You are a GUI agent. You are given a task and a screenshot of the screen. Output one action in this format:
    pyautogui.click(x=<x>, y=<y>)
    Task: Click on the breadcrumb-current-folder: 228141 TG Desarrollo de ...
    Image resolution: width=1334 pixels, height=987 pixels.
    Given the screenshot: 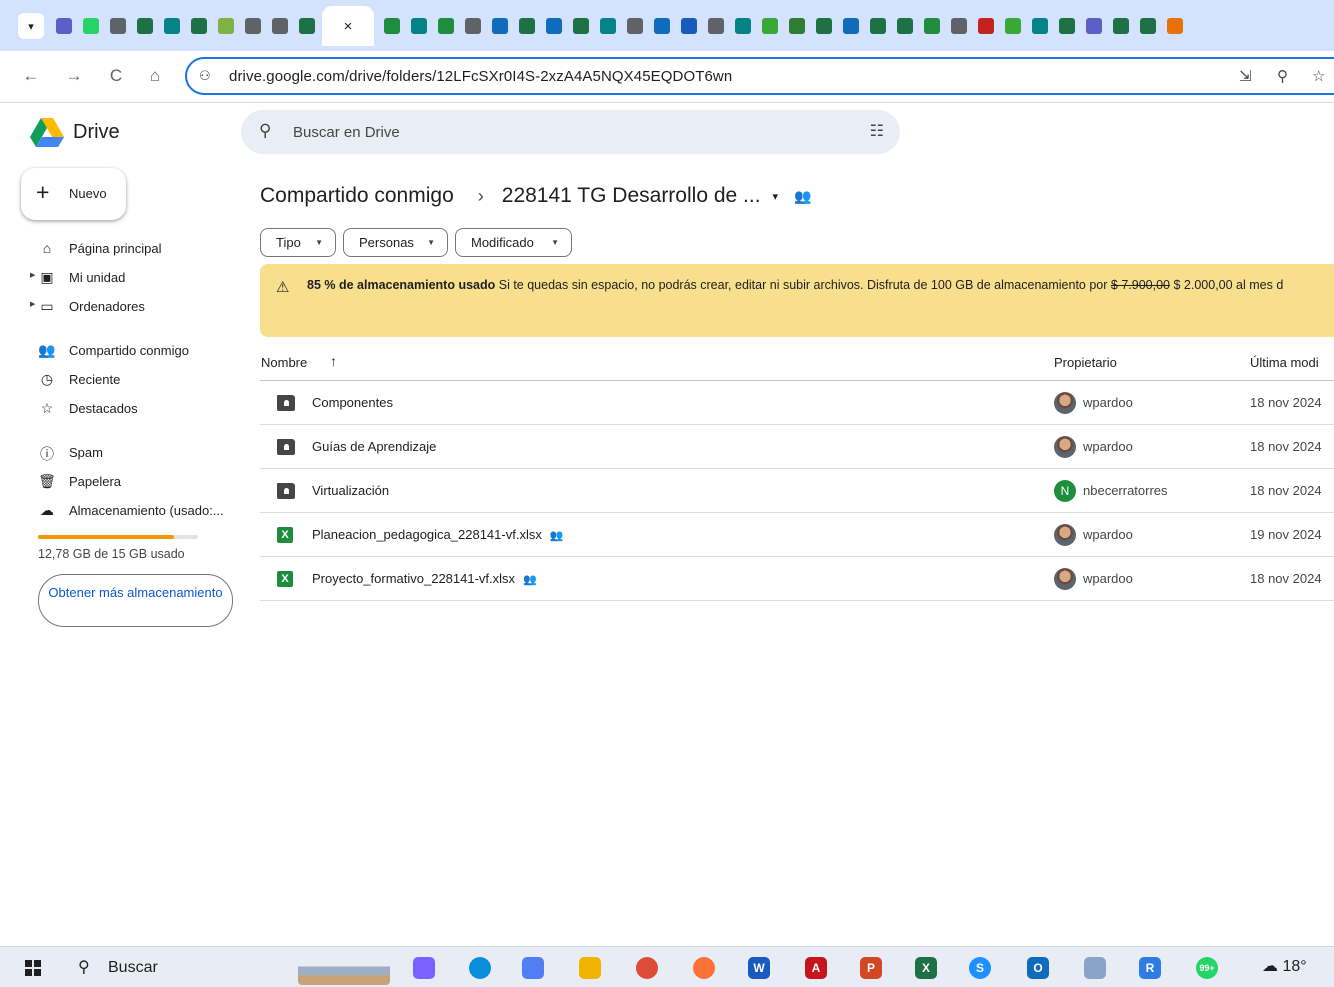 What is the action you would take?
    pyautogui.click(x=631, y=196)
    